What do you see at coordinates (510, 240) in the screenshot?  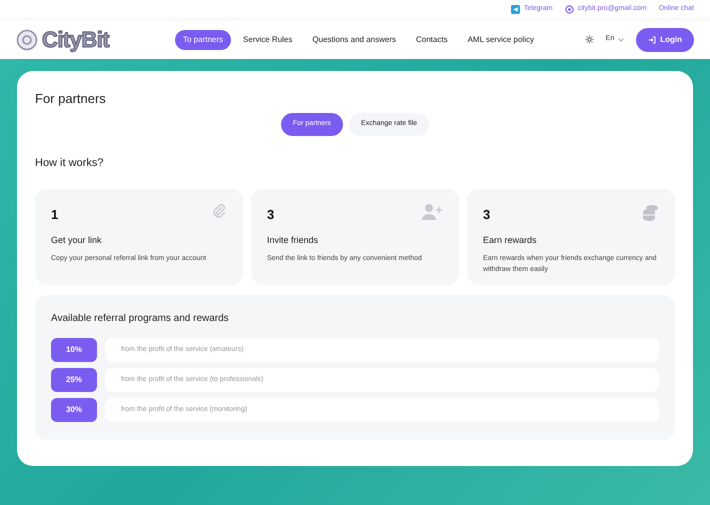 I see `step-title: Earn rewards` at bounding box center [510, 240].